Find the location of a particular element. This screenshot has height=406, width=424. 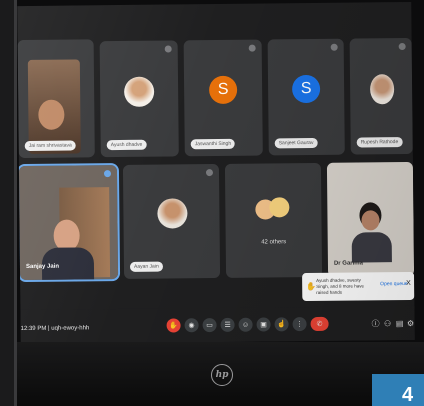

chat-icon: ▤ is located at coordinates (400, 323).